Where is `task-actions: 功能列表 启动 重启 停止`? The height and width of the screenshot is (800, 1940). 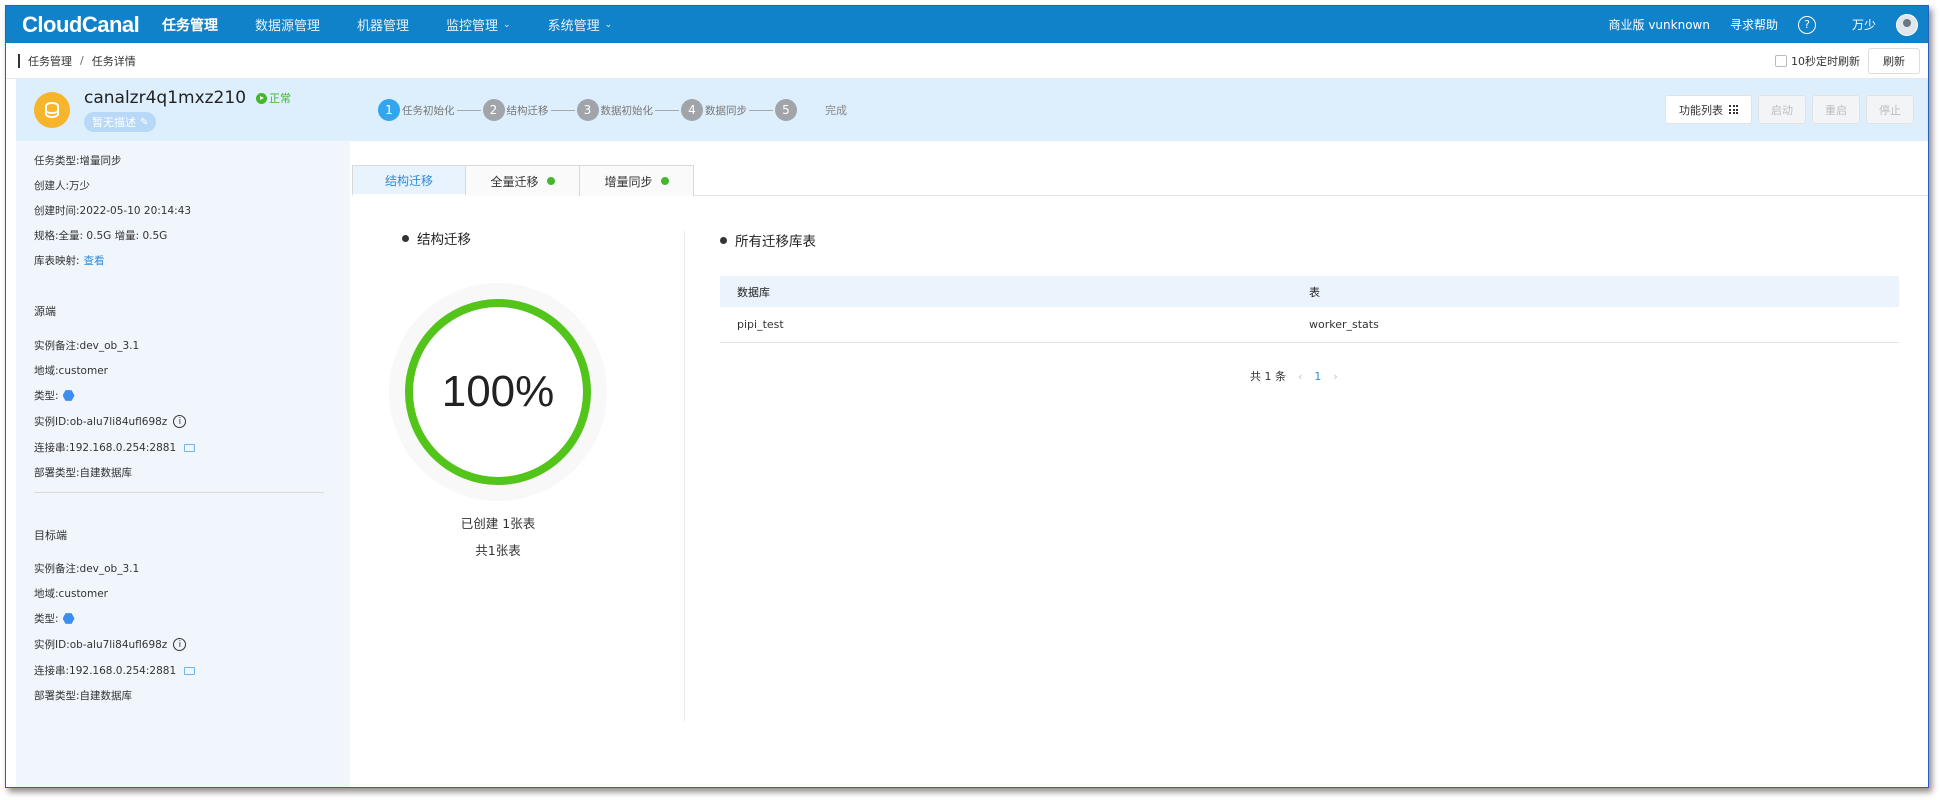
task-actions: 功能列表 启动 重启 停止 is located at coordinates (1786, 109).